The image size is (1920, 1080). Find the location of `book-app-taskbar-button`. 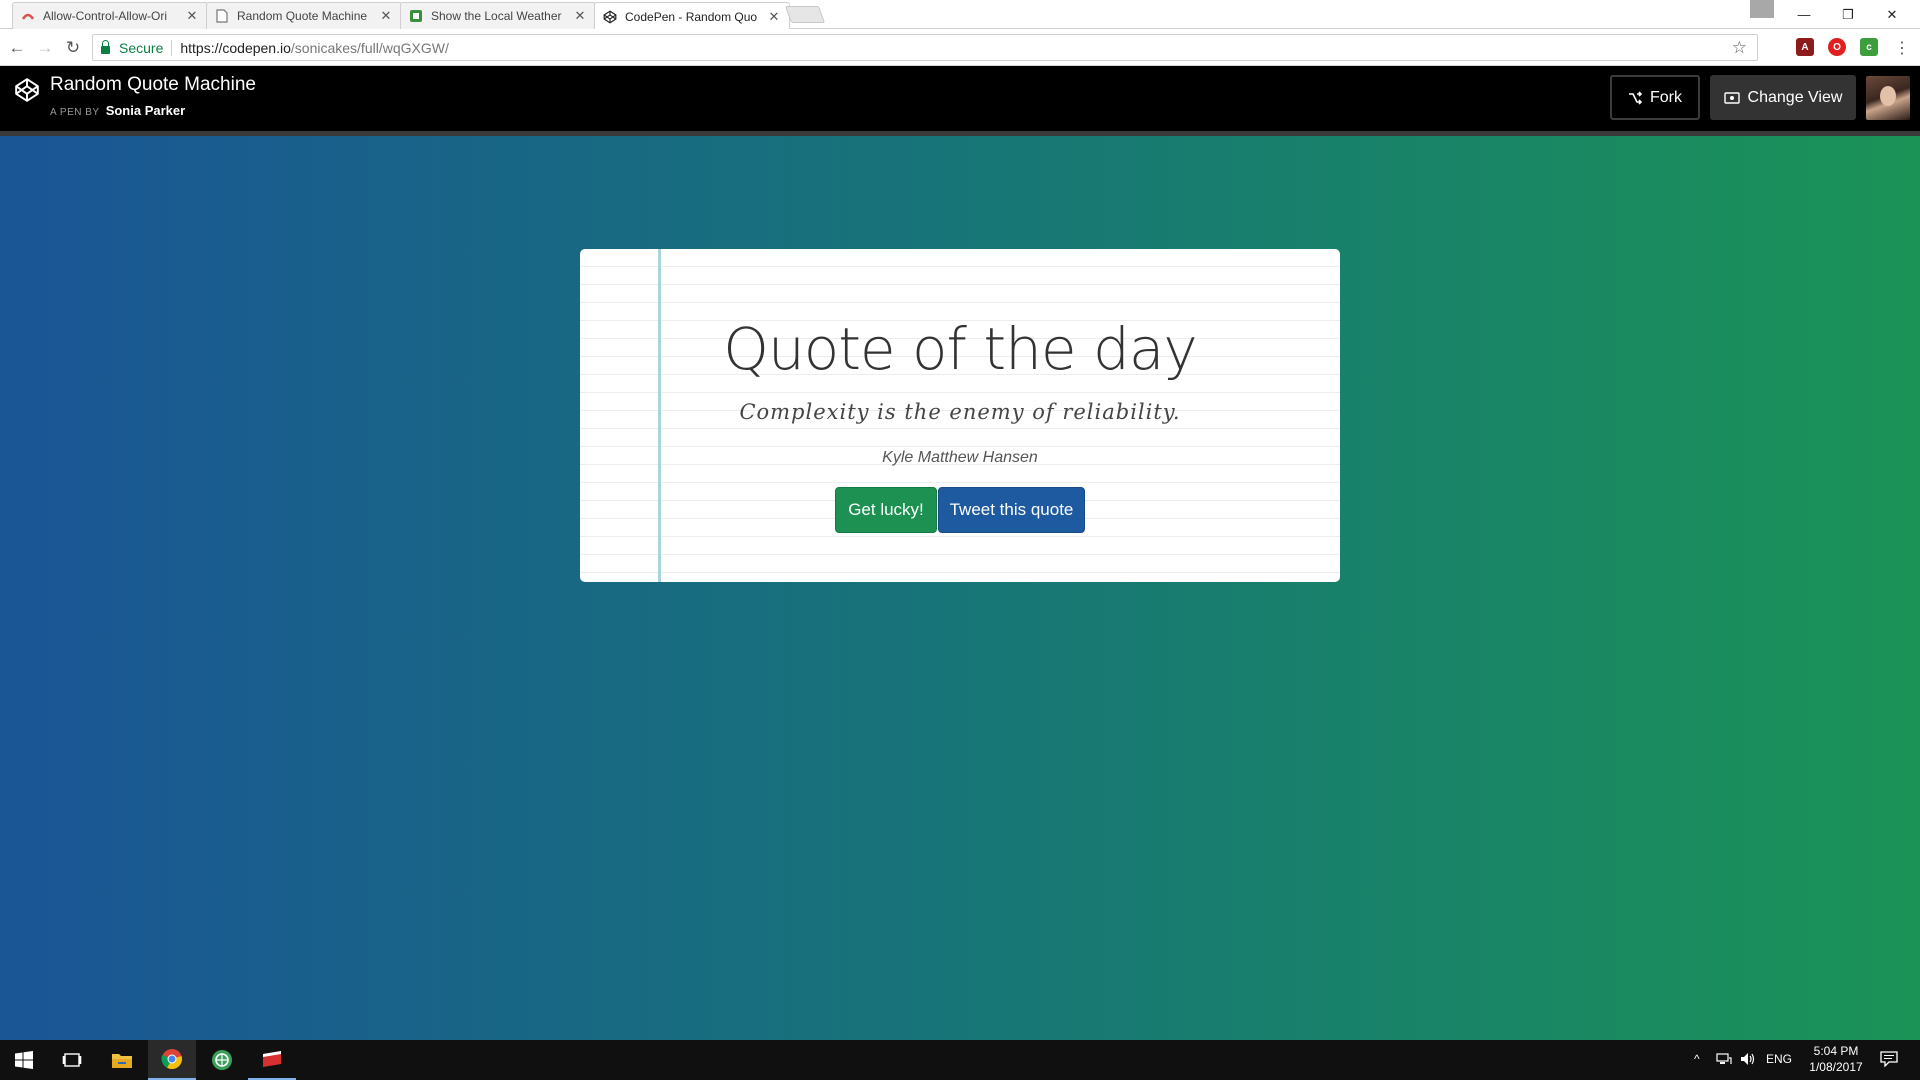

book-app-taskbar-button is located at coordinates (272, 1060).